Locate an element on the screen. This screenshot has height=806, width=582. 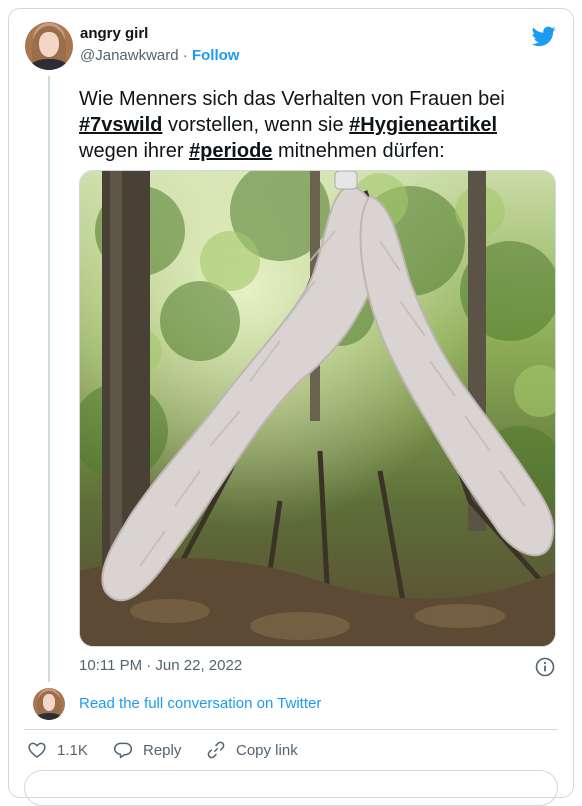
like-button: 1.1K is located at coordinates (57, 750).